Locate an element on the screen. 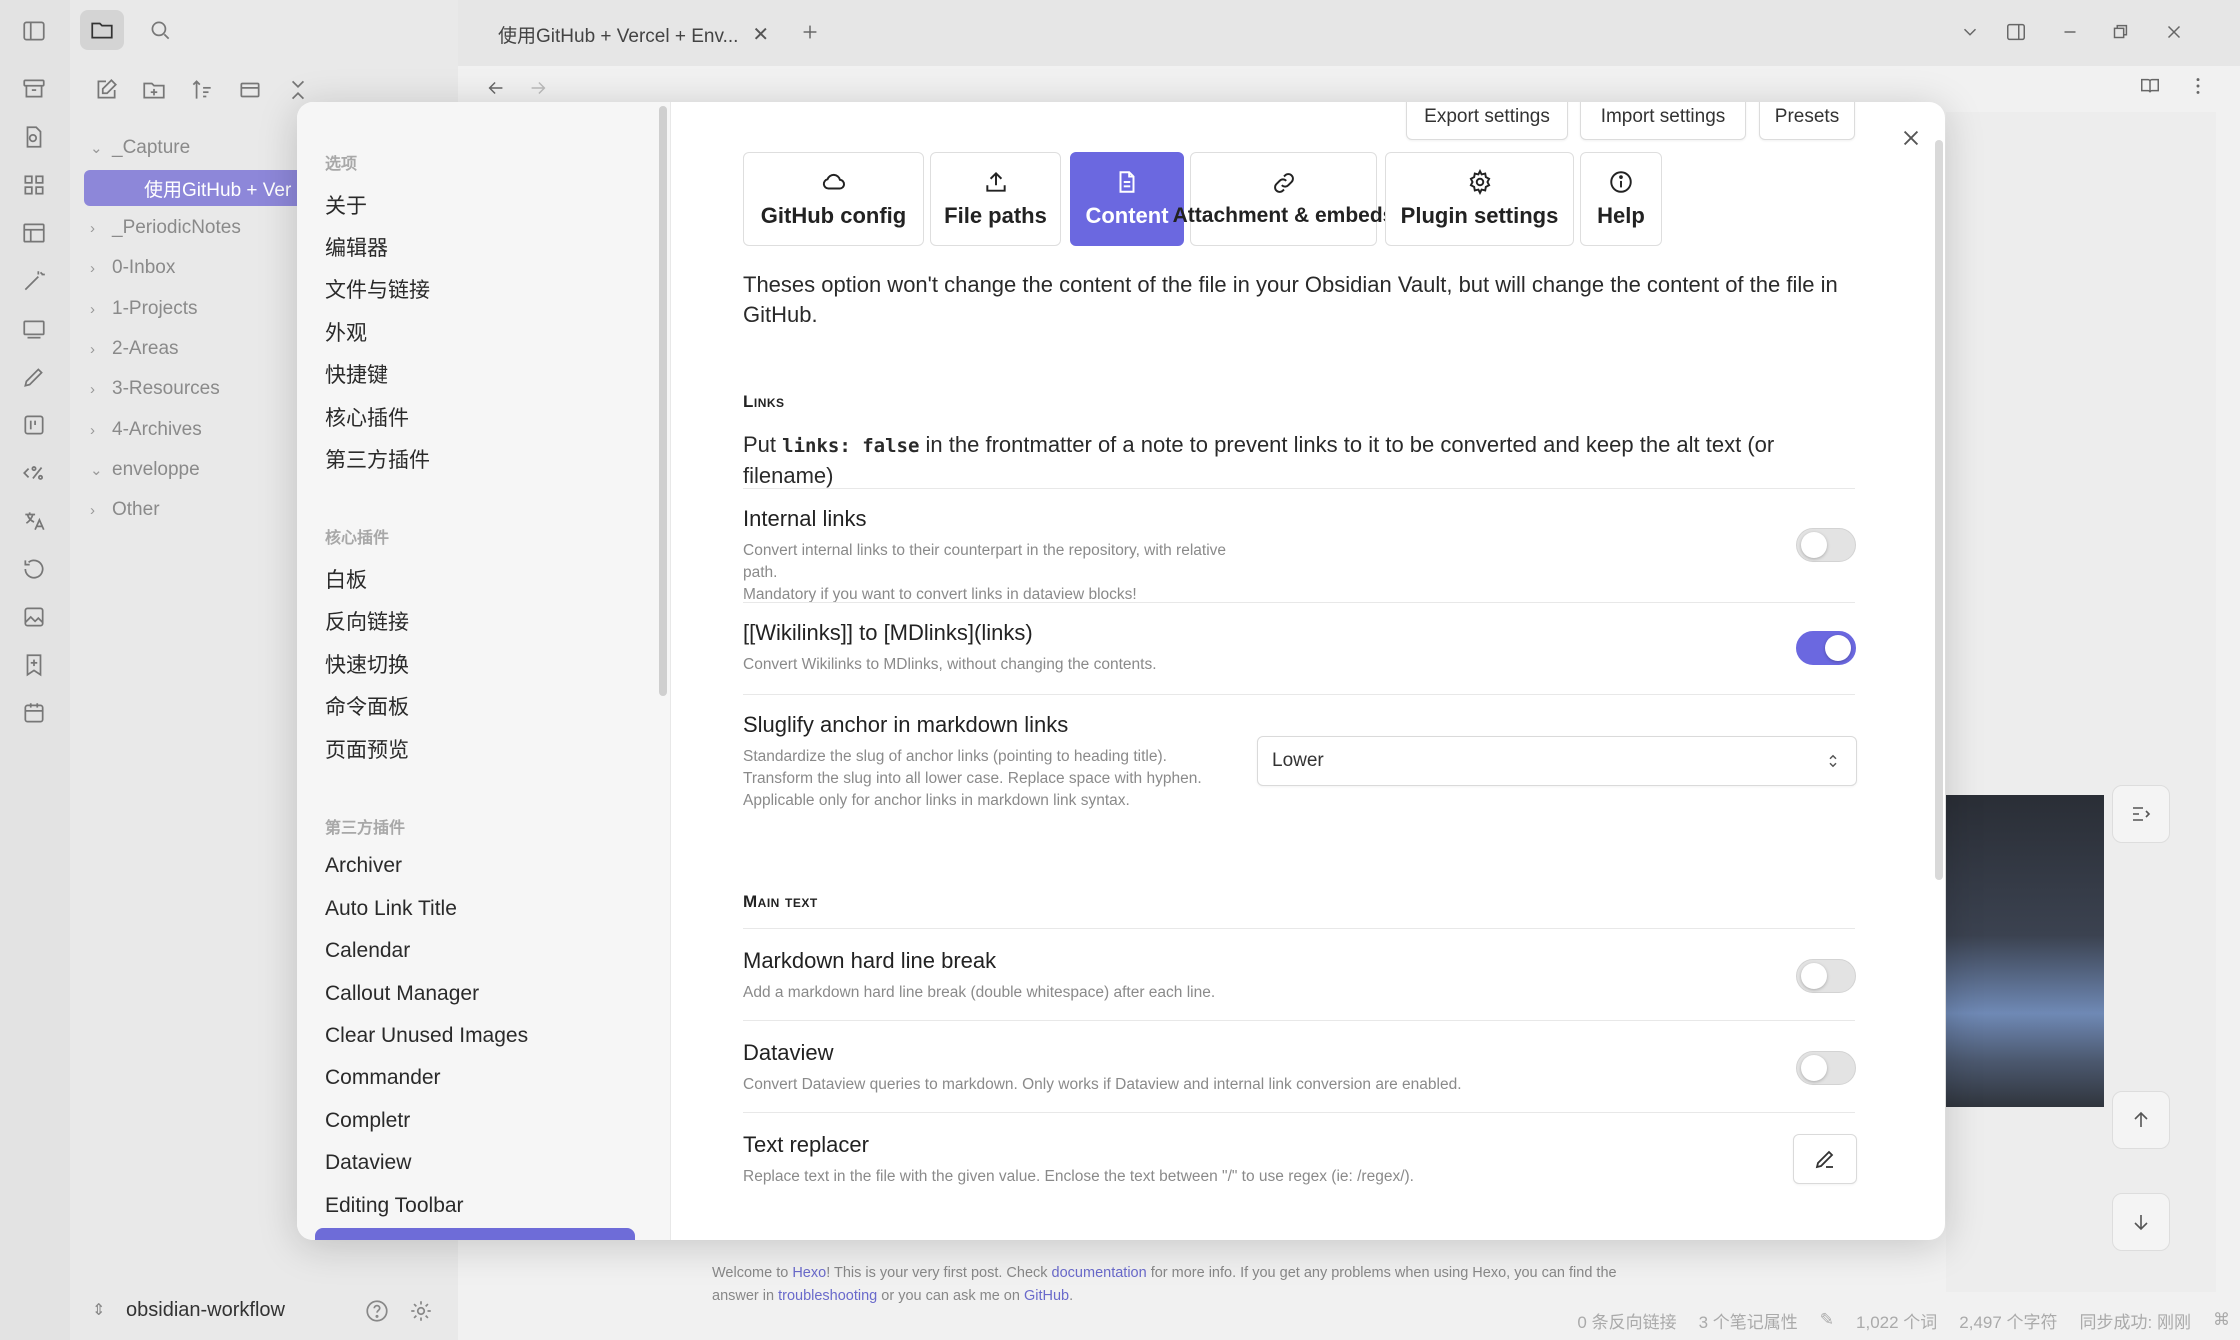  folder-capture: ⌄ _Capture is located at coordinates (140, 148).